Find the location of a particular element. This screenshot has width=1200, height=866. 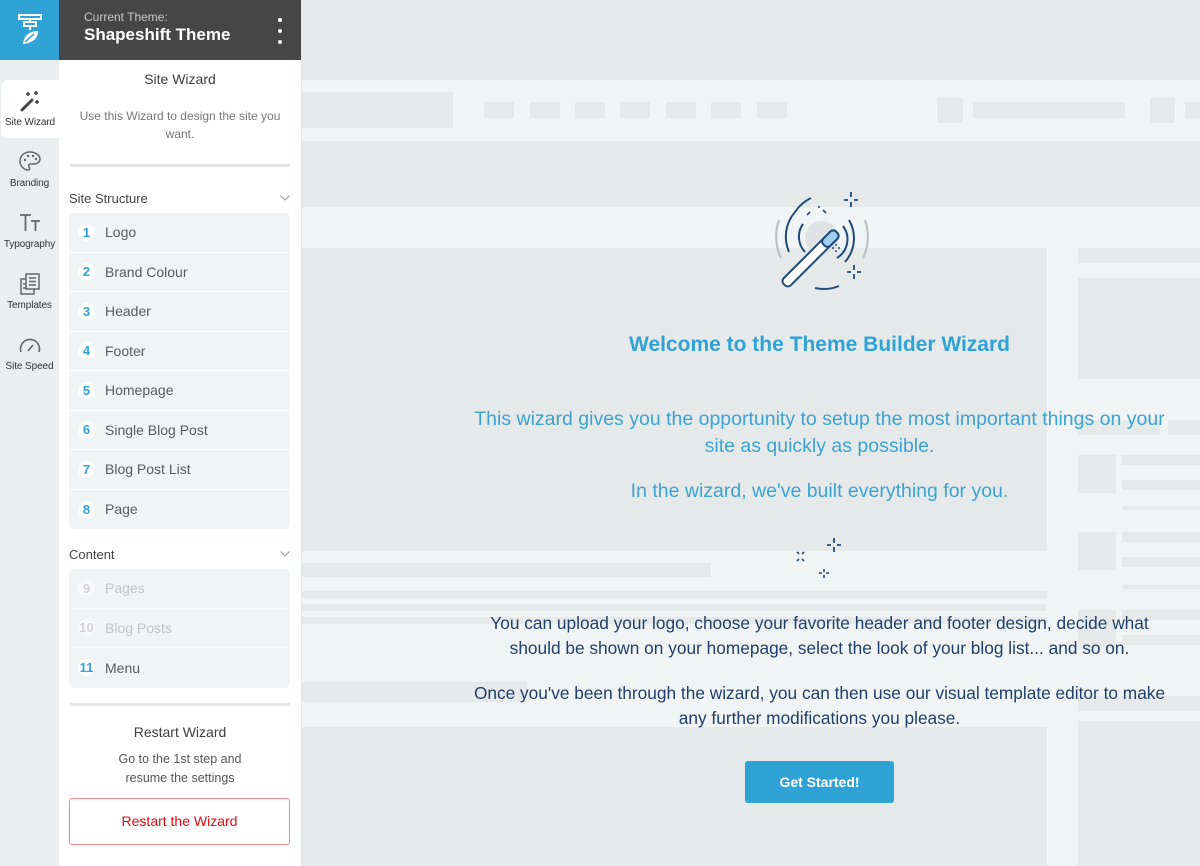

theme-builder-logo-icon is located at coordinates (29, 29).